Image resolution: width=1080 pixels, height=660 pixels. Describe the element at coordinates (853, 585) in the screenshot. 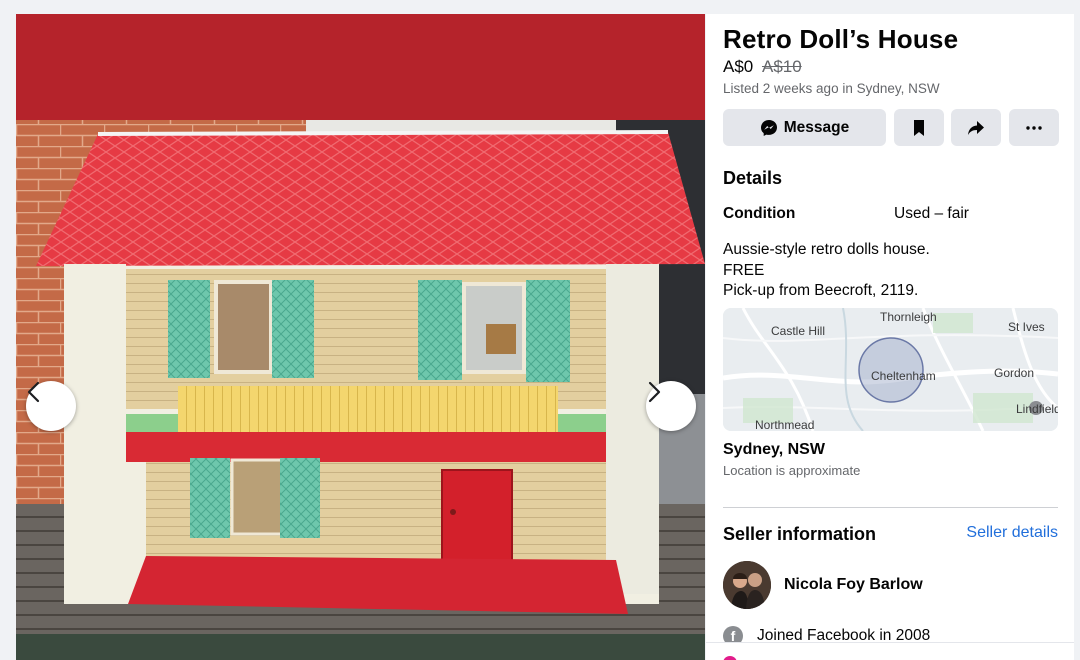

I see `seller-name: Nicola Foy Barlow` at that location.